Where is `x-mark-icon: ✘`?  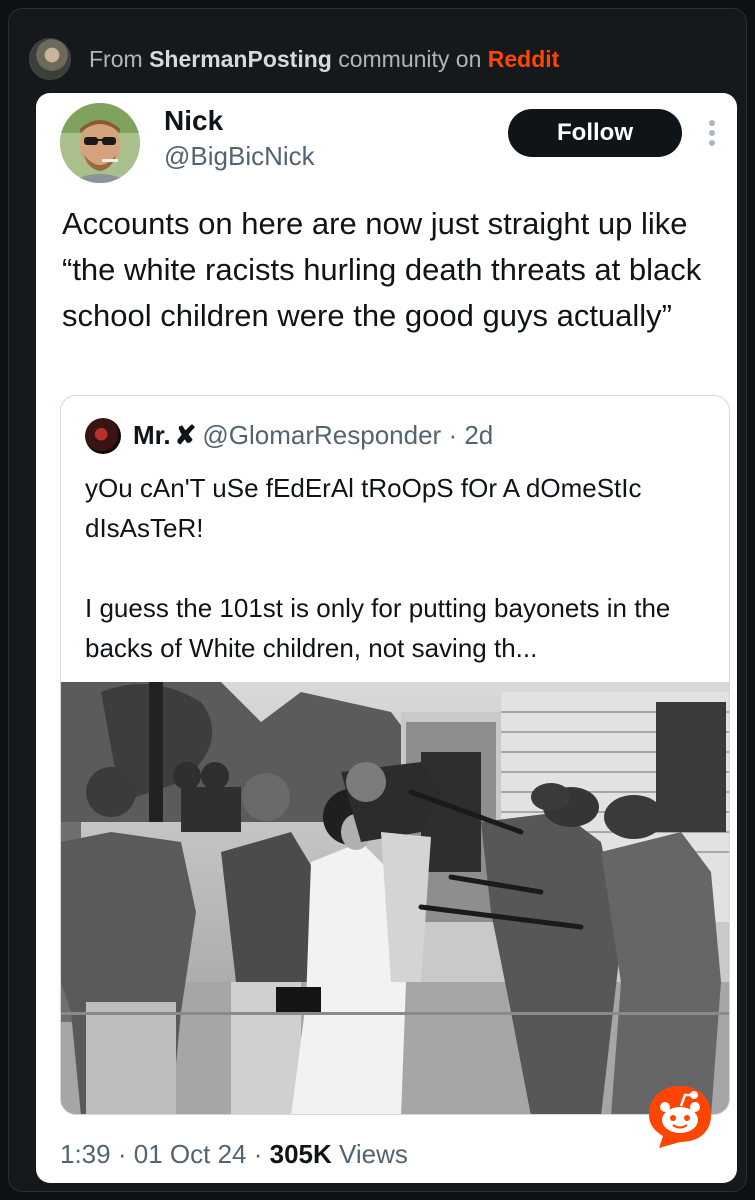
x-mark-icon: ✘ is located at coordinates (185, 435).